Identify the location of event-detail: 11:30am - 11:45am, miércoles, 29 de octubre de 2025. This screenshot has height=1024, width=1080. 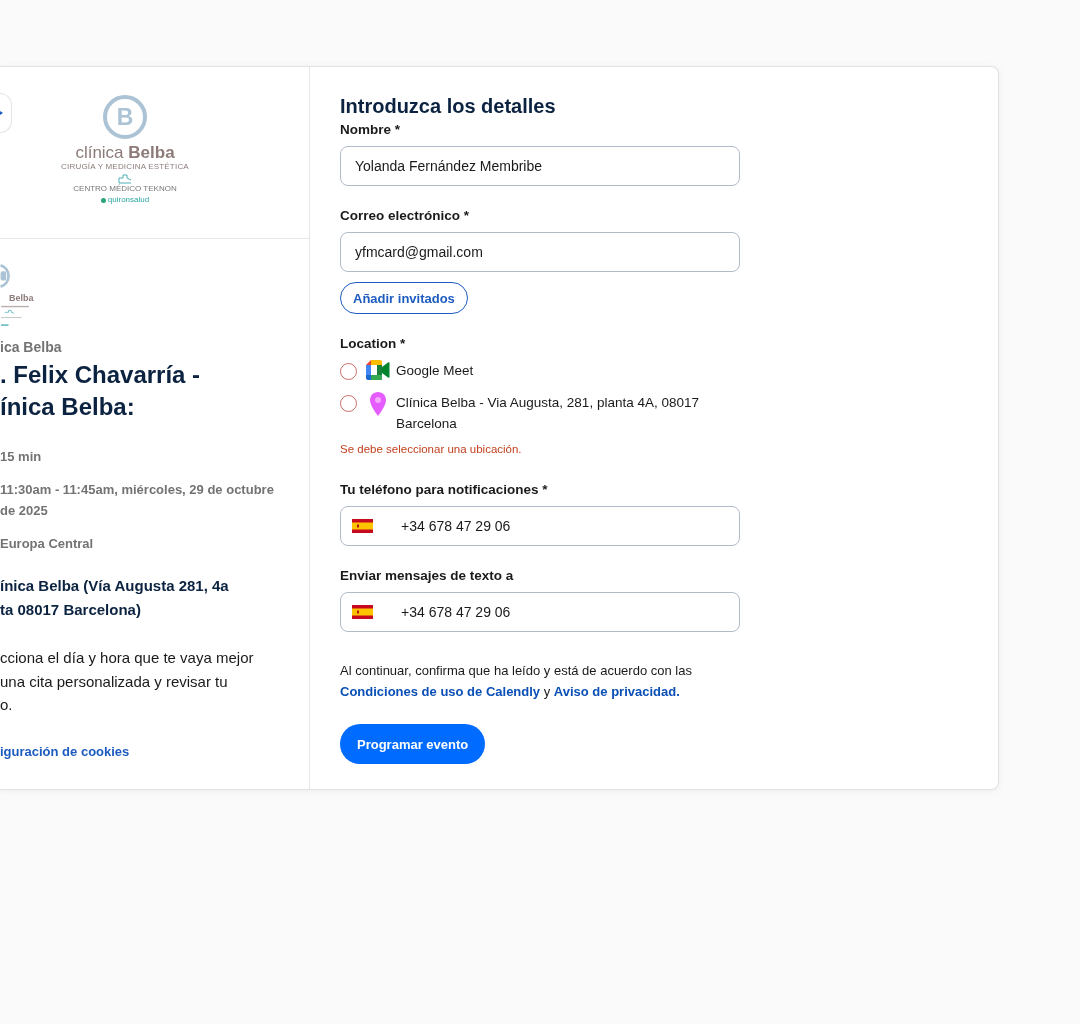
(137, 500).